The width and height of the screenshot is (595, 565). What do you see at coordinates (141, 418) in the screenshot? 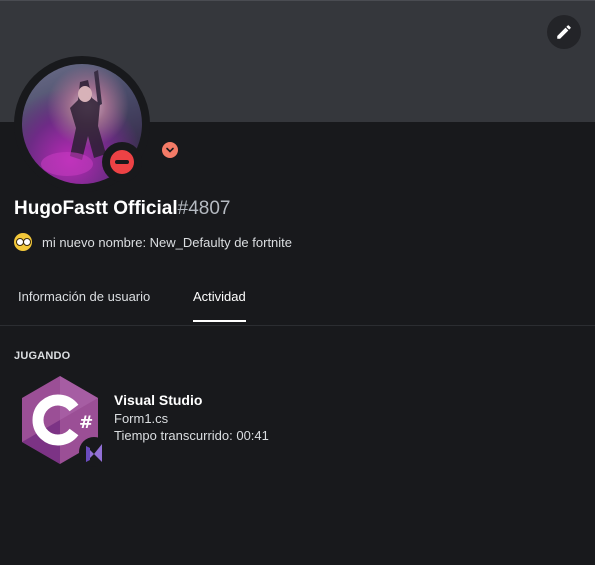
I see `game-detail: Form1.cs` at bounding box center [141, 418].